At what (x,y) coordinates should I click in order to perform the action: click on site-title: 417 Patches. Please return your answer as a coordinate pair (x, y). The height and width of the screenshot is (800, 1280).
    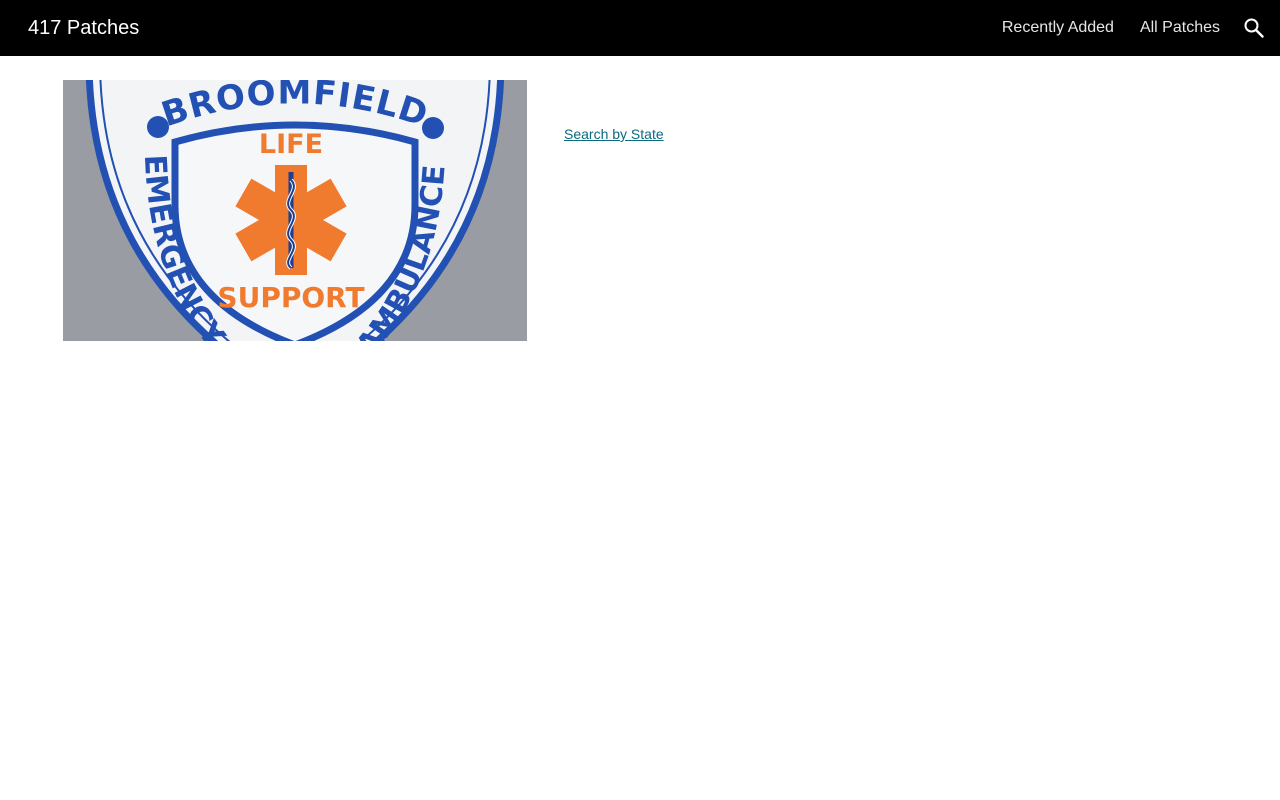
    Looking at the image, I should click on (83, 28).